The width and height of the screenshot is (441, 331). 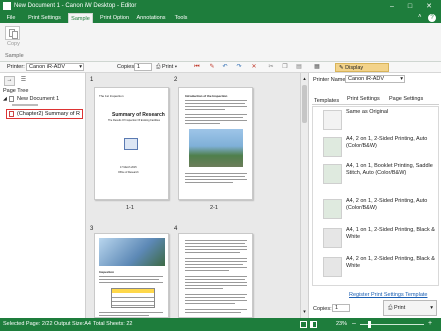 What do you see at coordinates (367, 112) in the screenshot?
I see `template-label: Same as Original` at bounding box center [367, 112].